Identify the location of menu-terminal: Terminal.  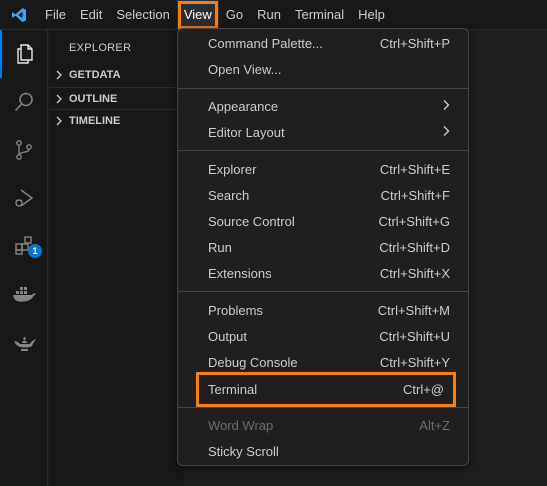
(319, 15).